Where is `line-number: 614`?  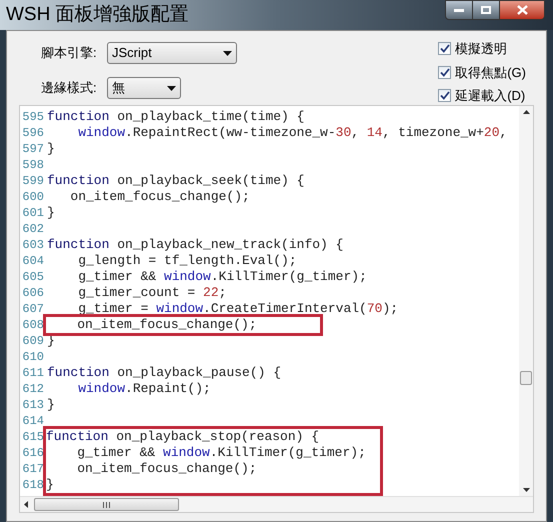
line-number: 614 is located at coordinates (33, 421).